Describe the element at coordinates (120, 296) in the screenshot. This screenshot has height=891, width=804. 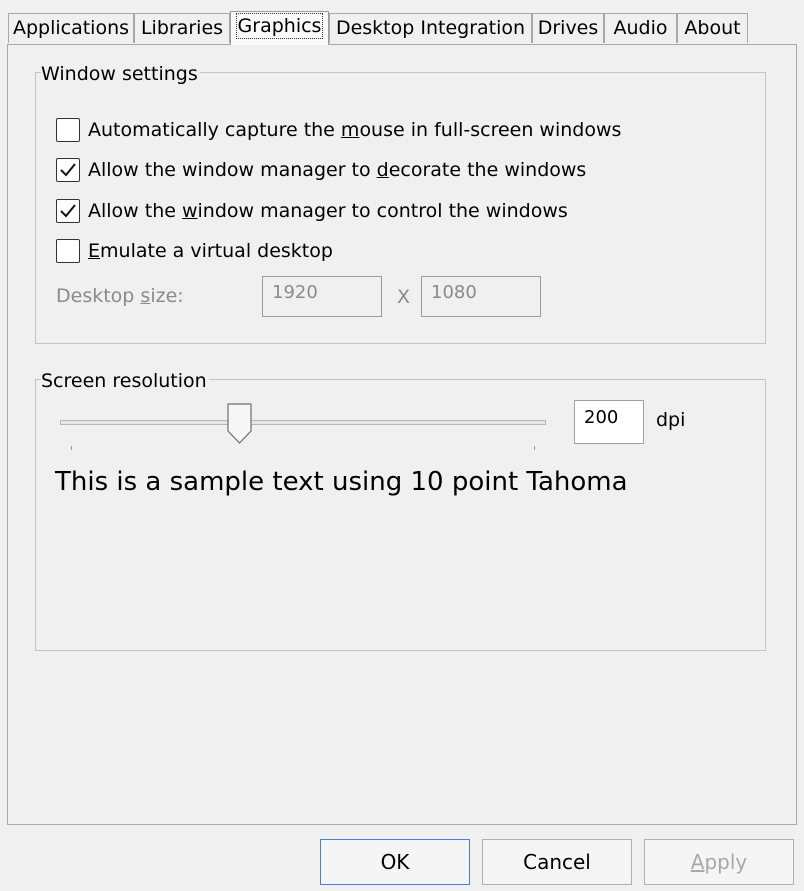
I see `desktop-size-label: Desktop size:` at that location.